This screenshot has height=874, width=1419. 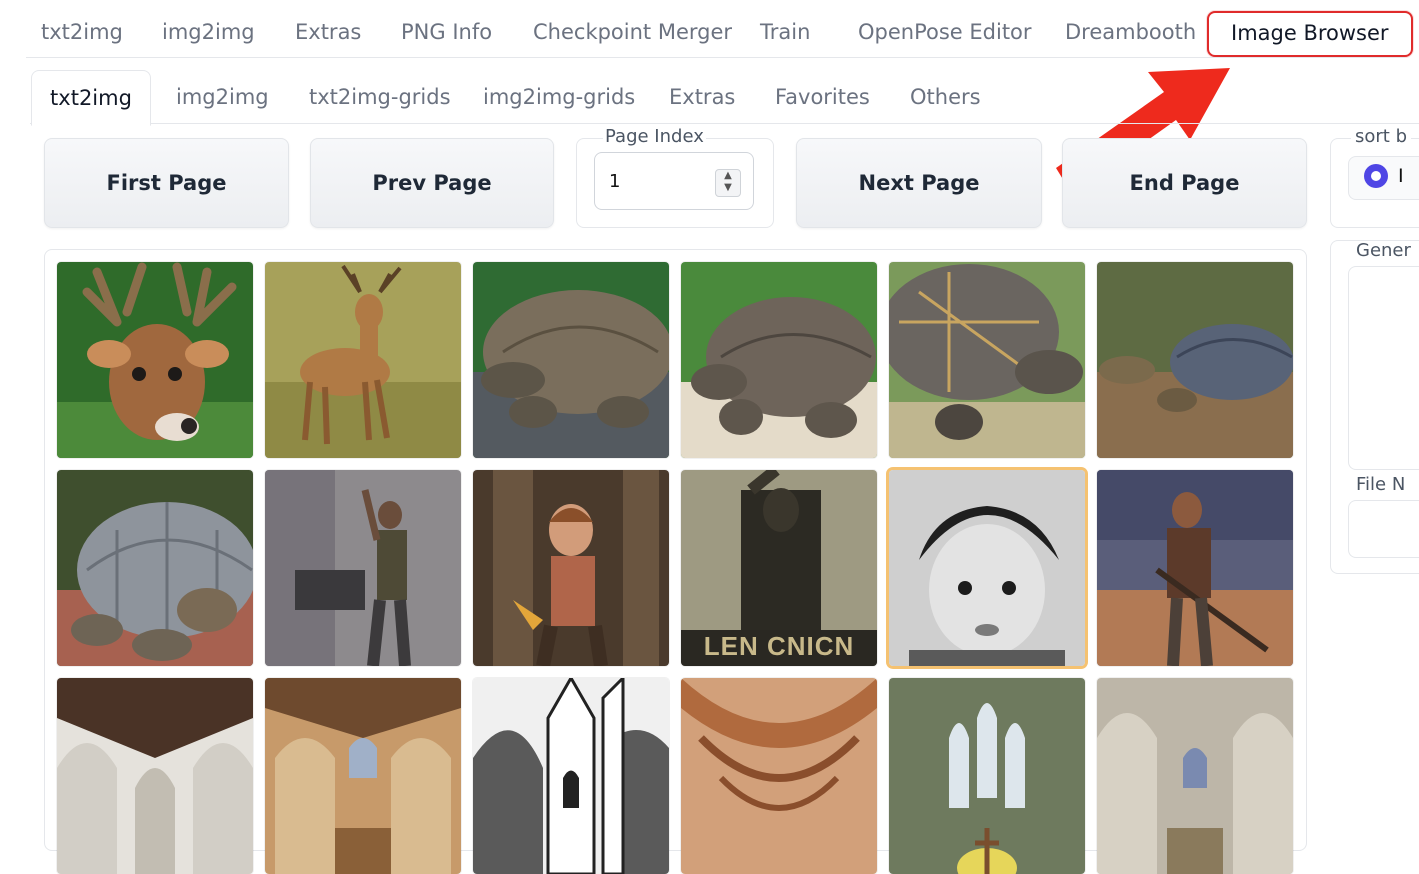 I want to click on child-portrait-image, so click(x=987, y=568).